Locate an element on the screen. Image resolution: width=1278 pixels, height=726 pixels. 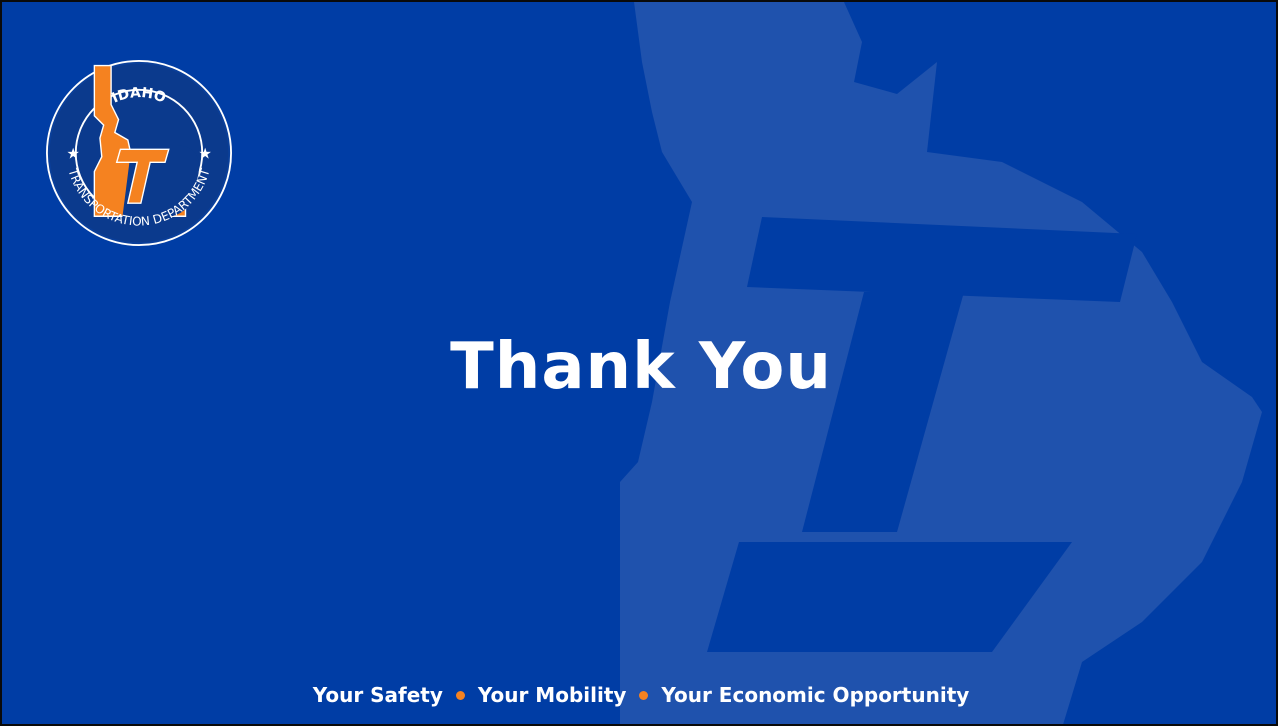
itd-seal-logo: ★ ★ IDAHO TRANSPORTATION DEPARTMENT is located at coordinates (139, 153).